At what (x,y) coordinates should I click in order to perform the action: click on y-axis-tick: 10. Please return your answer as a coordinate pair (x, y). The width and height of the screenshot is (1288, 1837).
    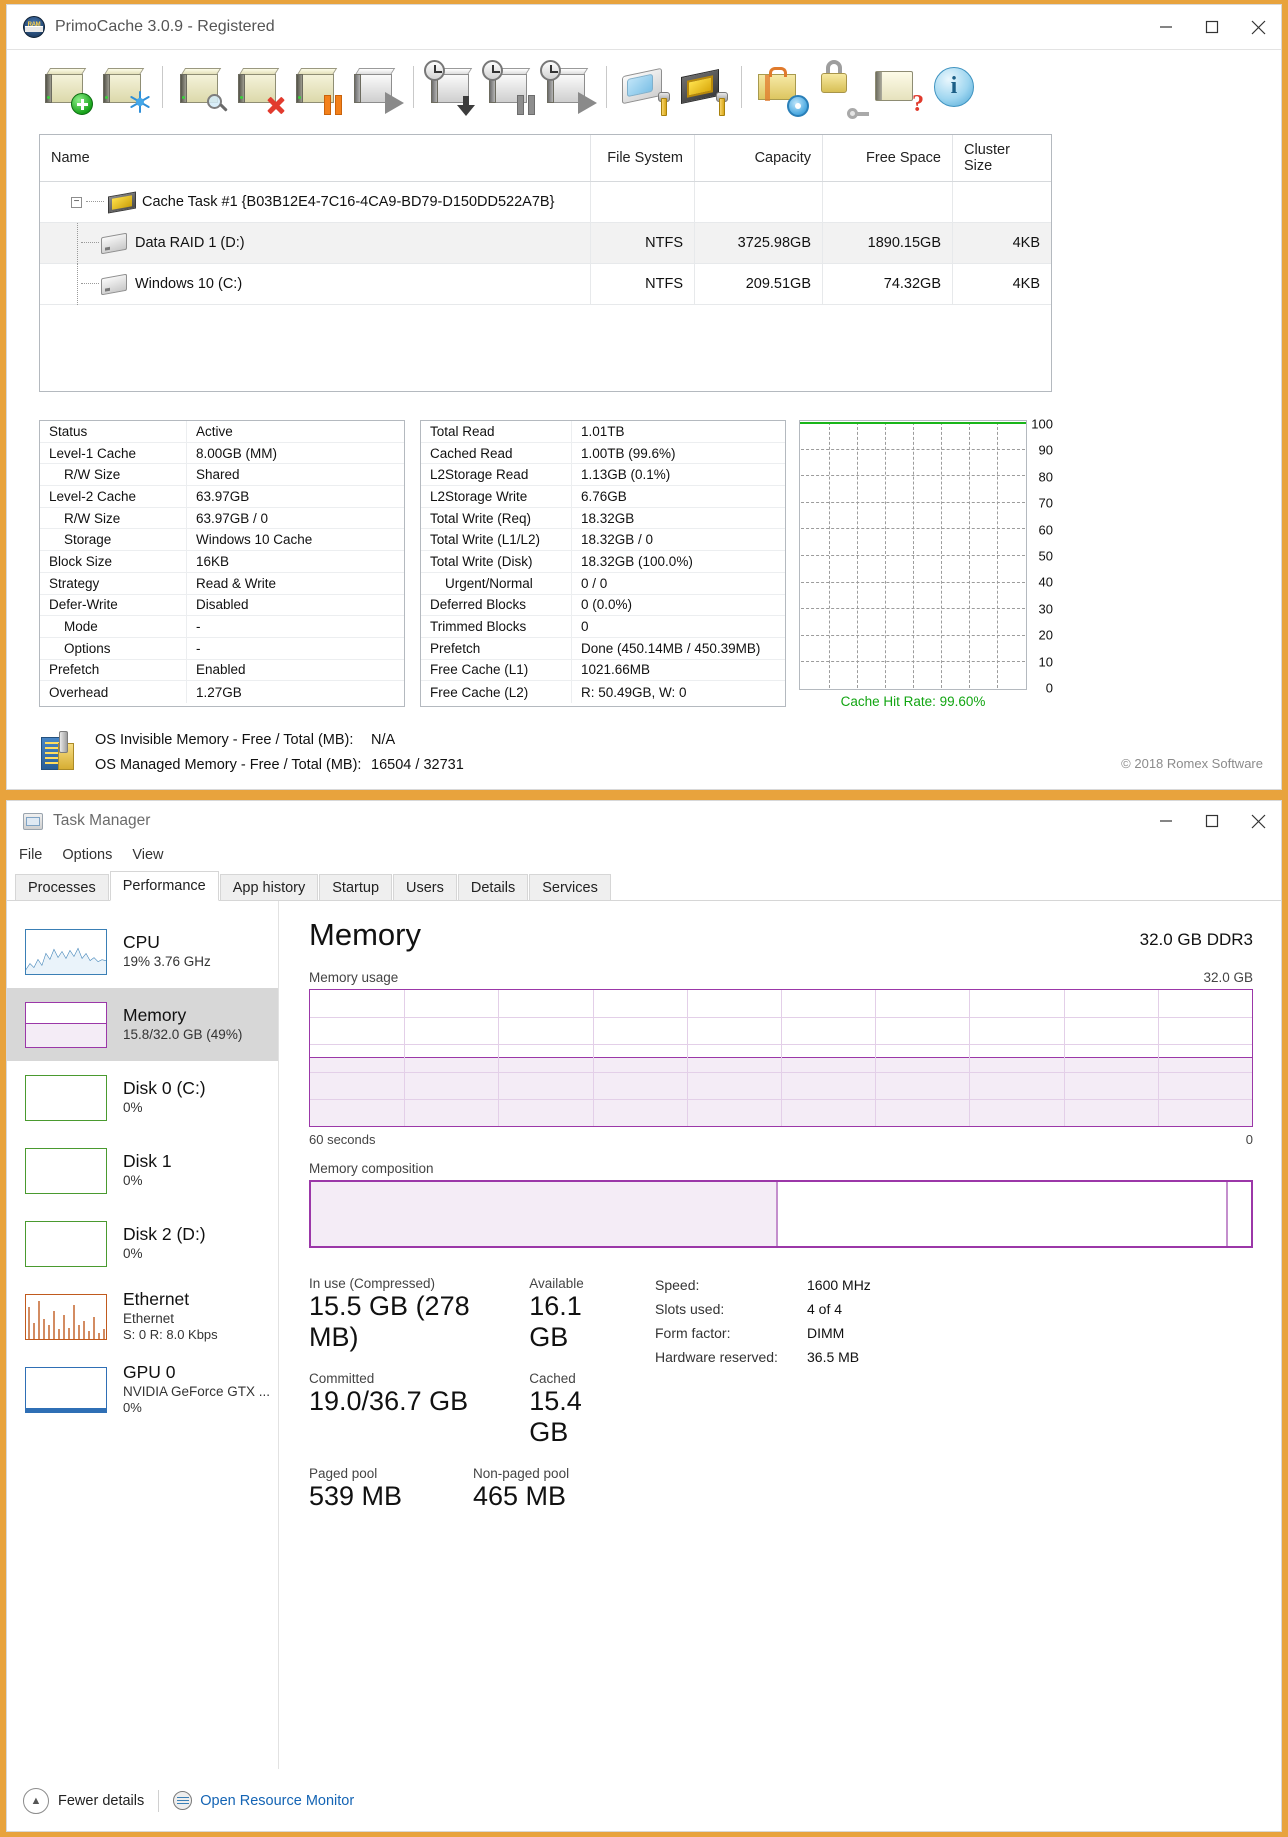
    Looking at the image, I should click on (1045, 662).